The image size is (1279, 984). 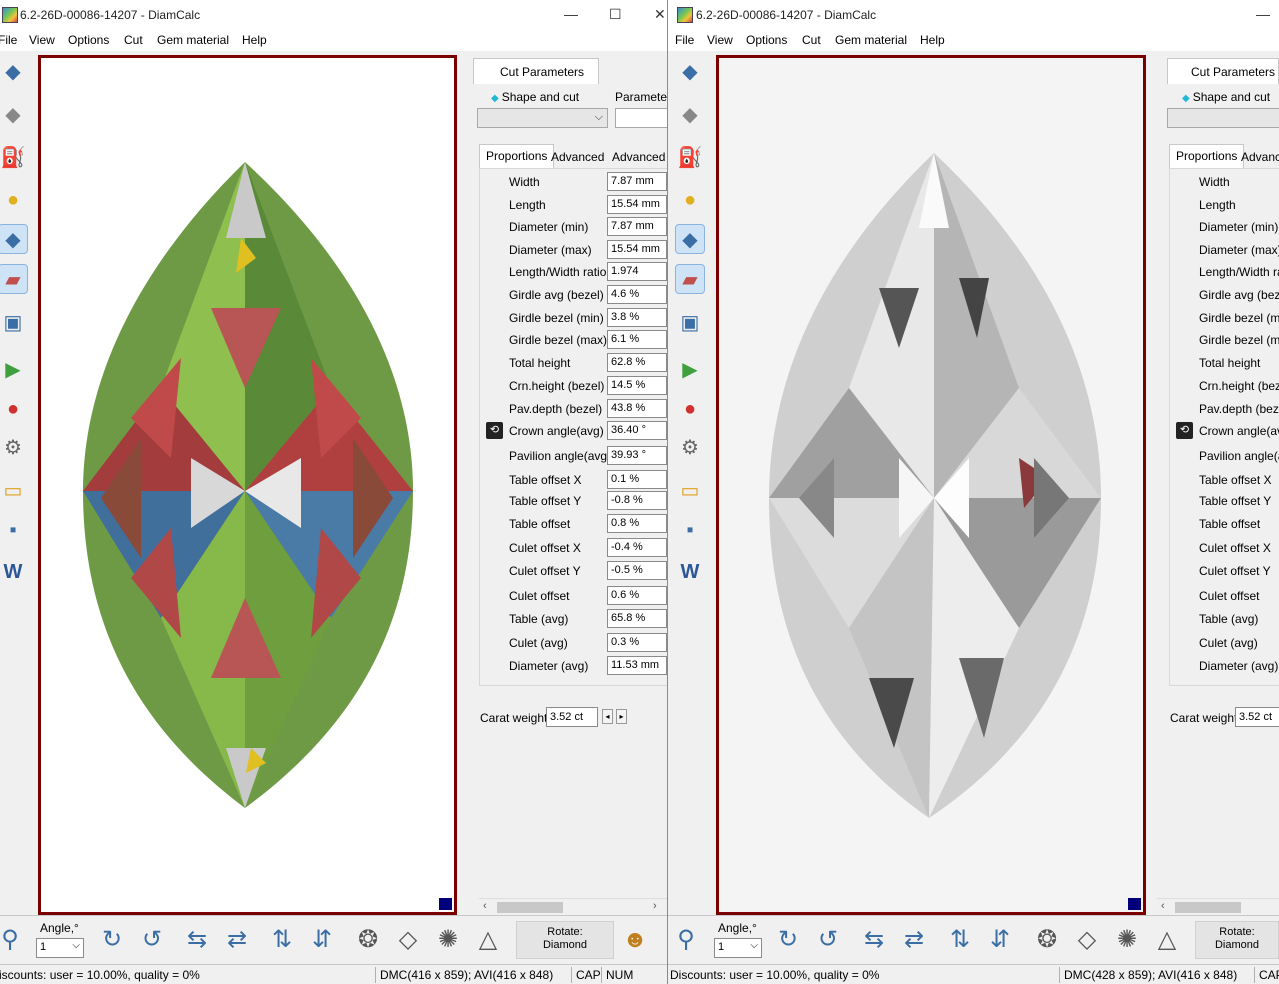 What do you see at coordinates (573, 906) in the screenshot?
I see `panel-horizontal-scrollbar: ‹ ›` at bounding box center [573, 906].